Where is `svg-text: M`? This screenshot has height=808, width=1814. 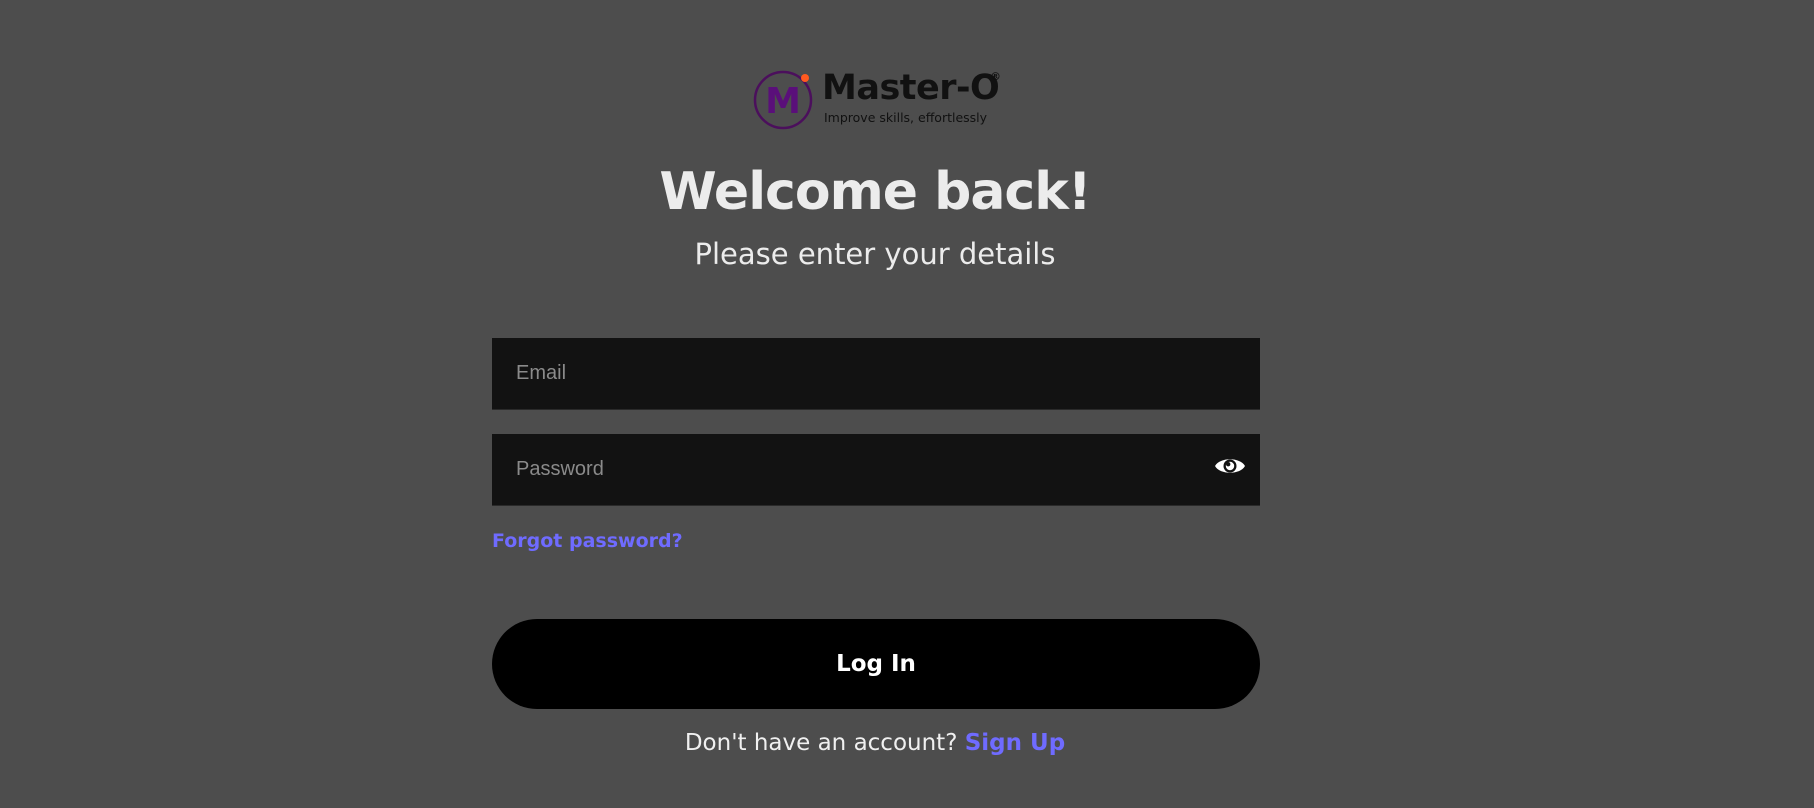 svg-text: M is located at coordinates (783, 101).